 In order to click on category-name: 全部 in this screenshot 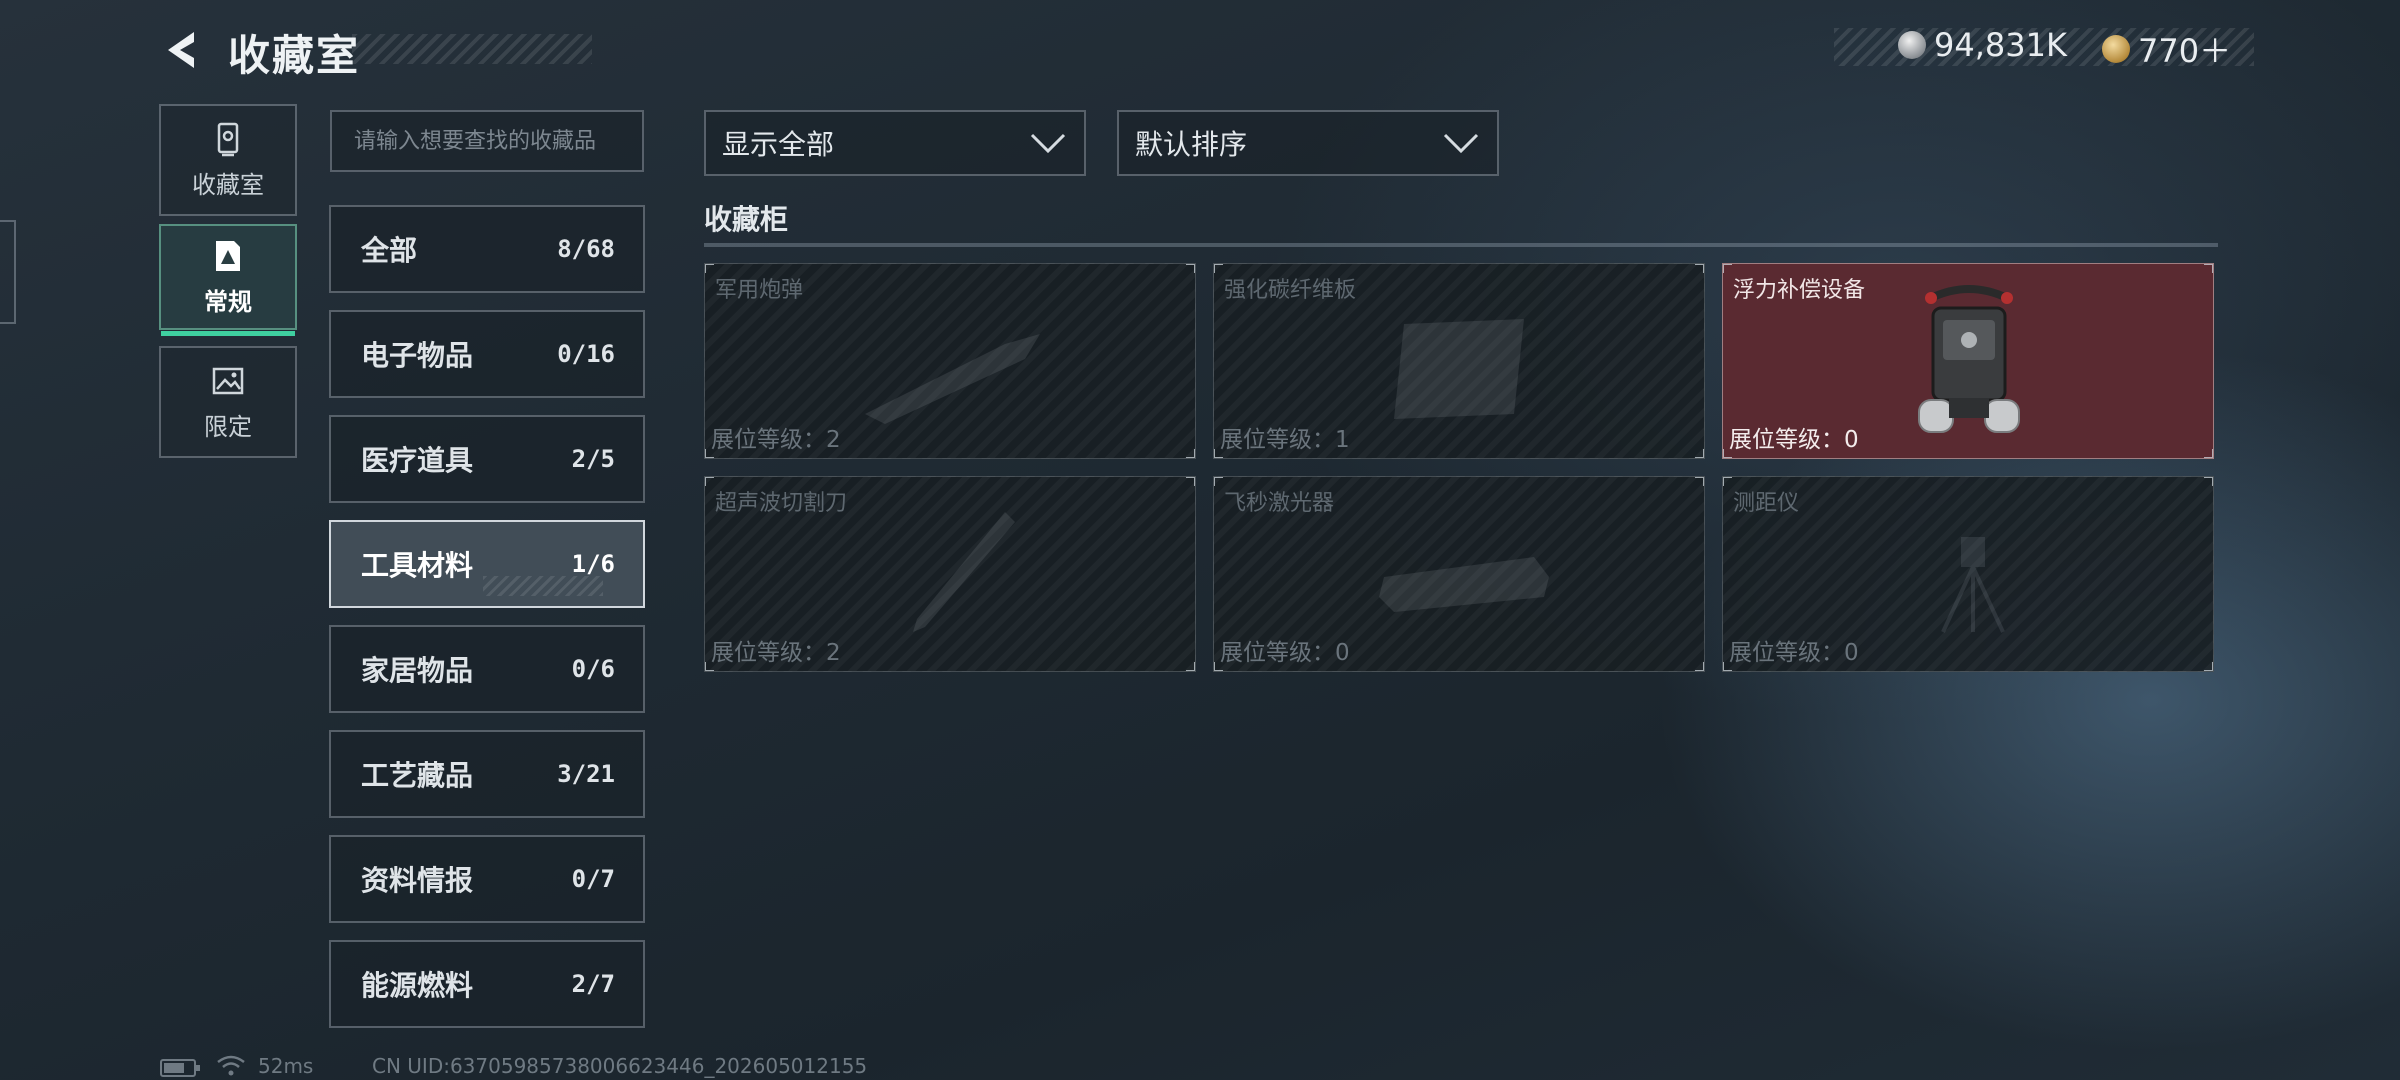, I will do `click(389, 250)`.